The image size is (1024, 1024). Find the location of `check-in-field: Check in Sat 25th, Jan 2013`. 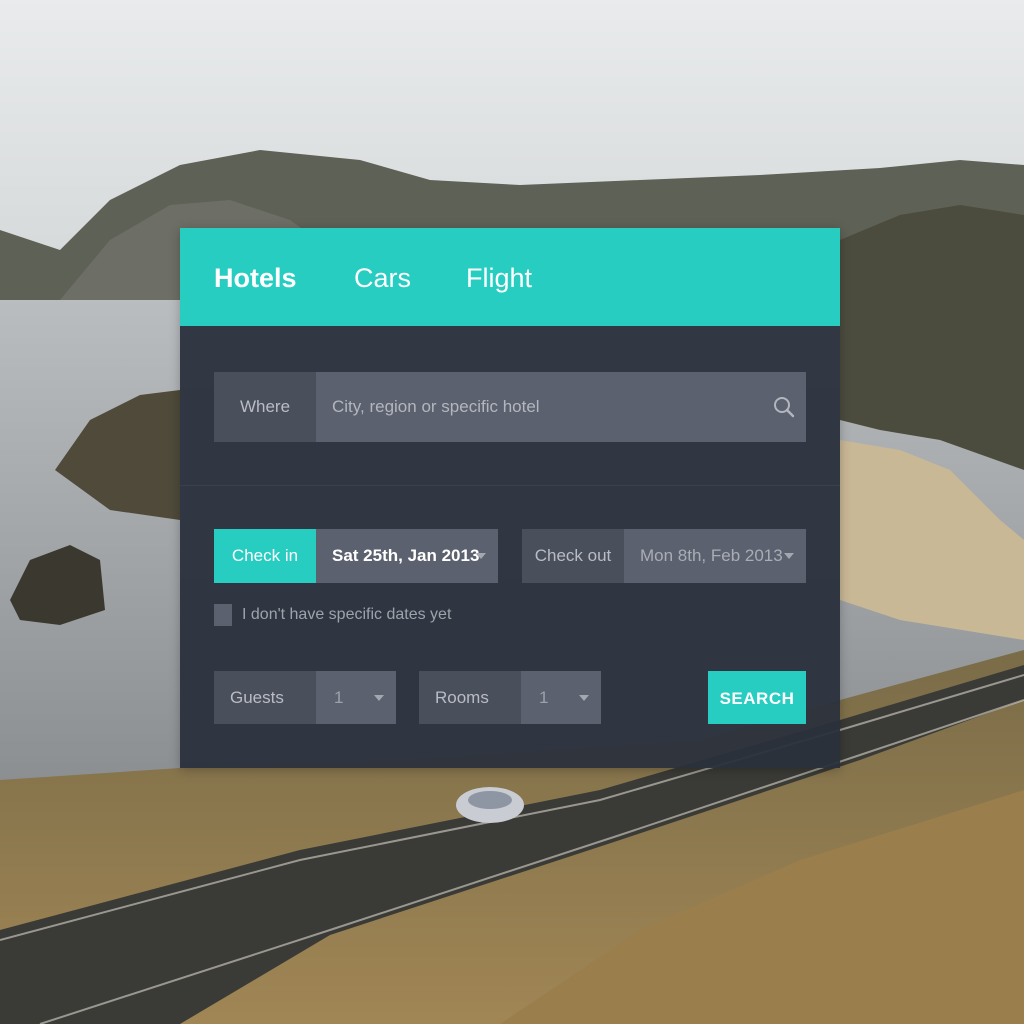

check-in-field: Check in Sat 25th, Jan 2013 is located at coordinates (356, 556).